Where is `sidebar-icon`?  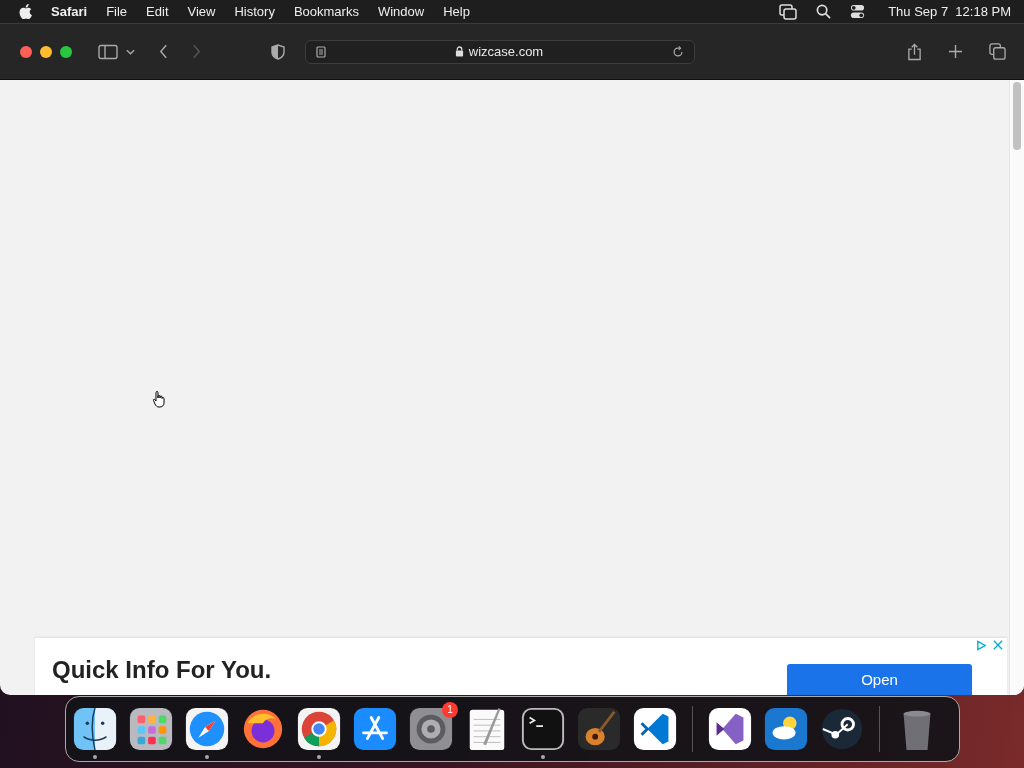
sidebar-icon is located at coordinates (108, 51).